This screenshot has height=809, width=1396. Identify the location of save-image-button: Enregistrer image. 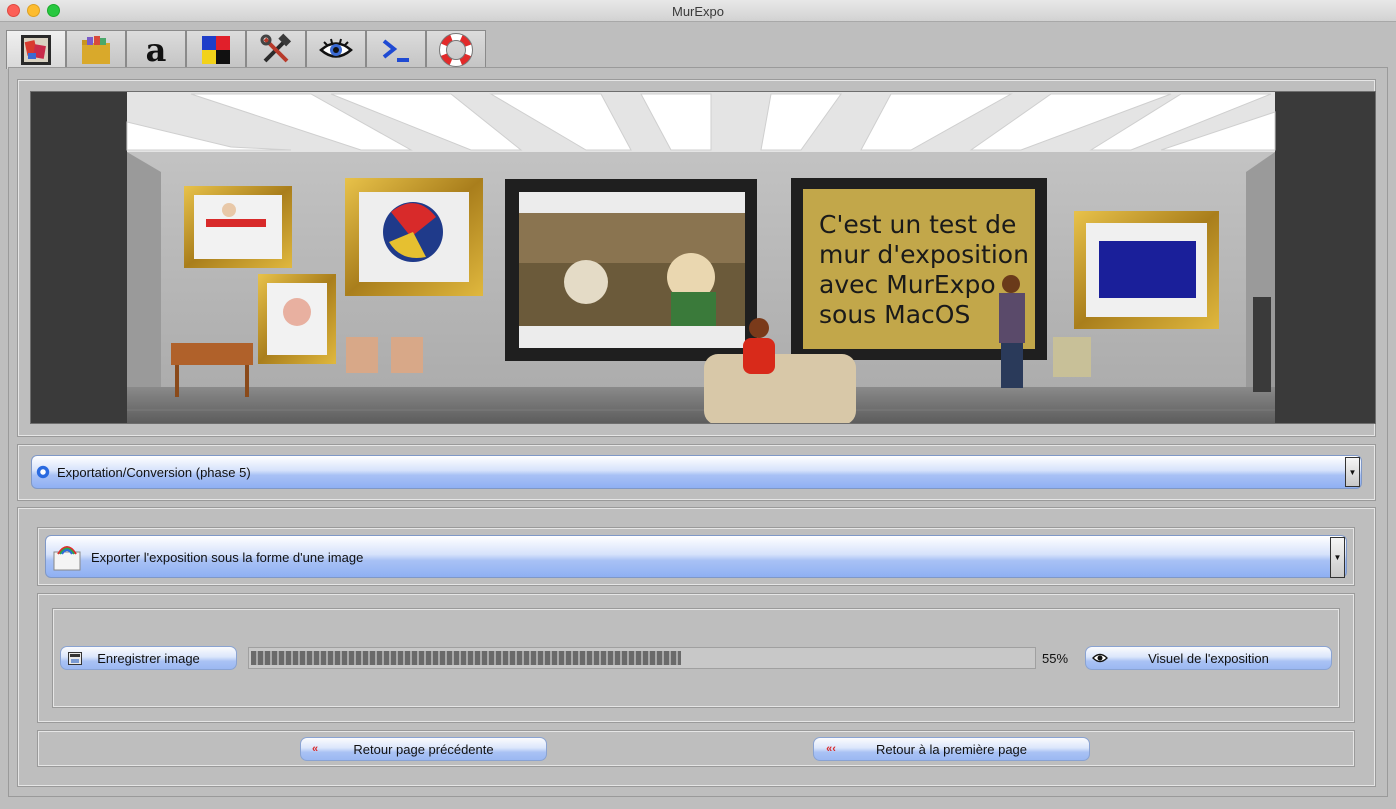
(148, 658).